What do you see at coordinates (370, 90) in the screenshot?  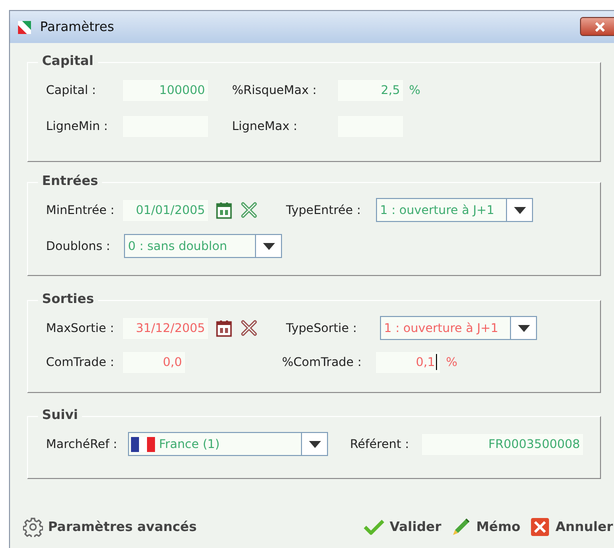 I see `input-field: 2,5` at bounding box center [370, 90].